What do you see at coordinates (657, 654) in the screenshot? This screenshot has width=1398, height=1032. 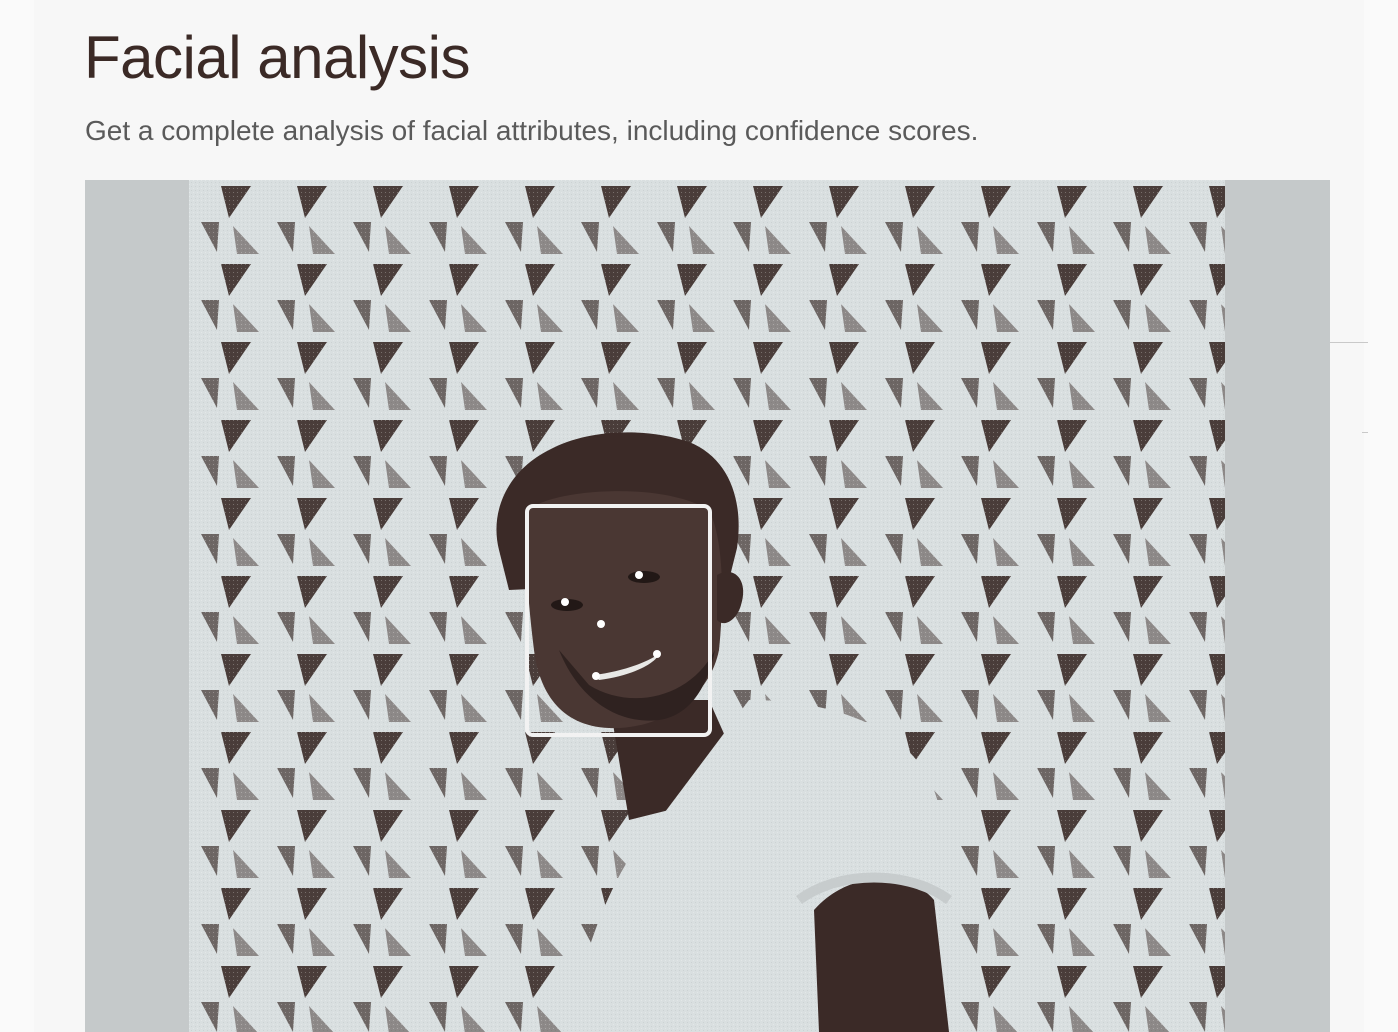 I see `landmark-mouth-right` at bounding box center [657, 654].